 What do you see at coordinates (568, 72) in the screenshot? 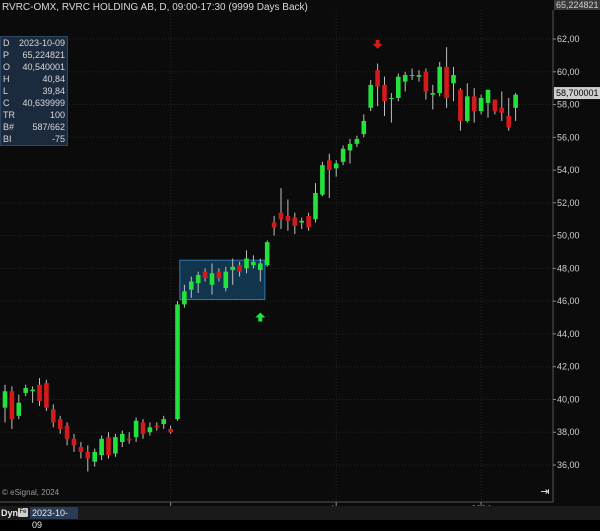
I see `y-tick-label: 60,00` at bounding box center [568, 72].